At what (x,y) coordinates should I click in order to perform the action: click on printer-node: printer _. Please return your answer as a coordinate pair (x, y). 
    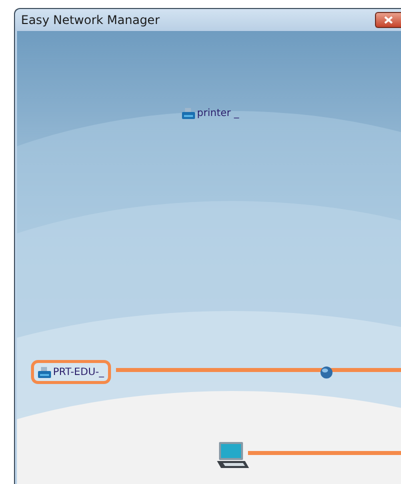
    Looking at the image, I should click on (210, 113).